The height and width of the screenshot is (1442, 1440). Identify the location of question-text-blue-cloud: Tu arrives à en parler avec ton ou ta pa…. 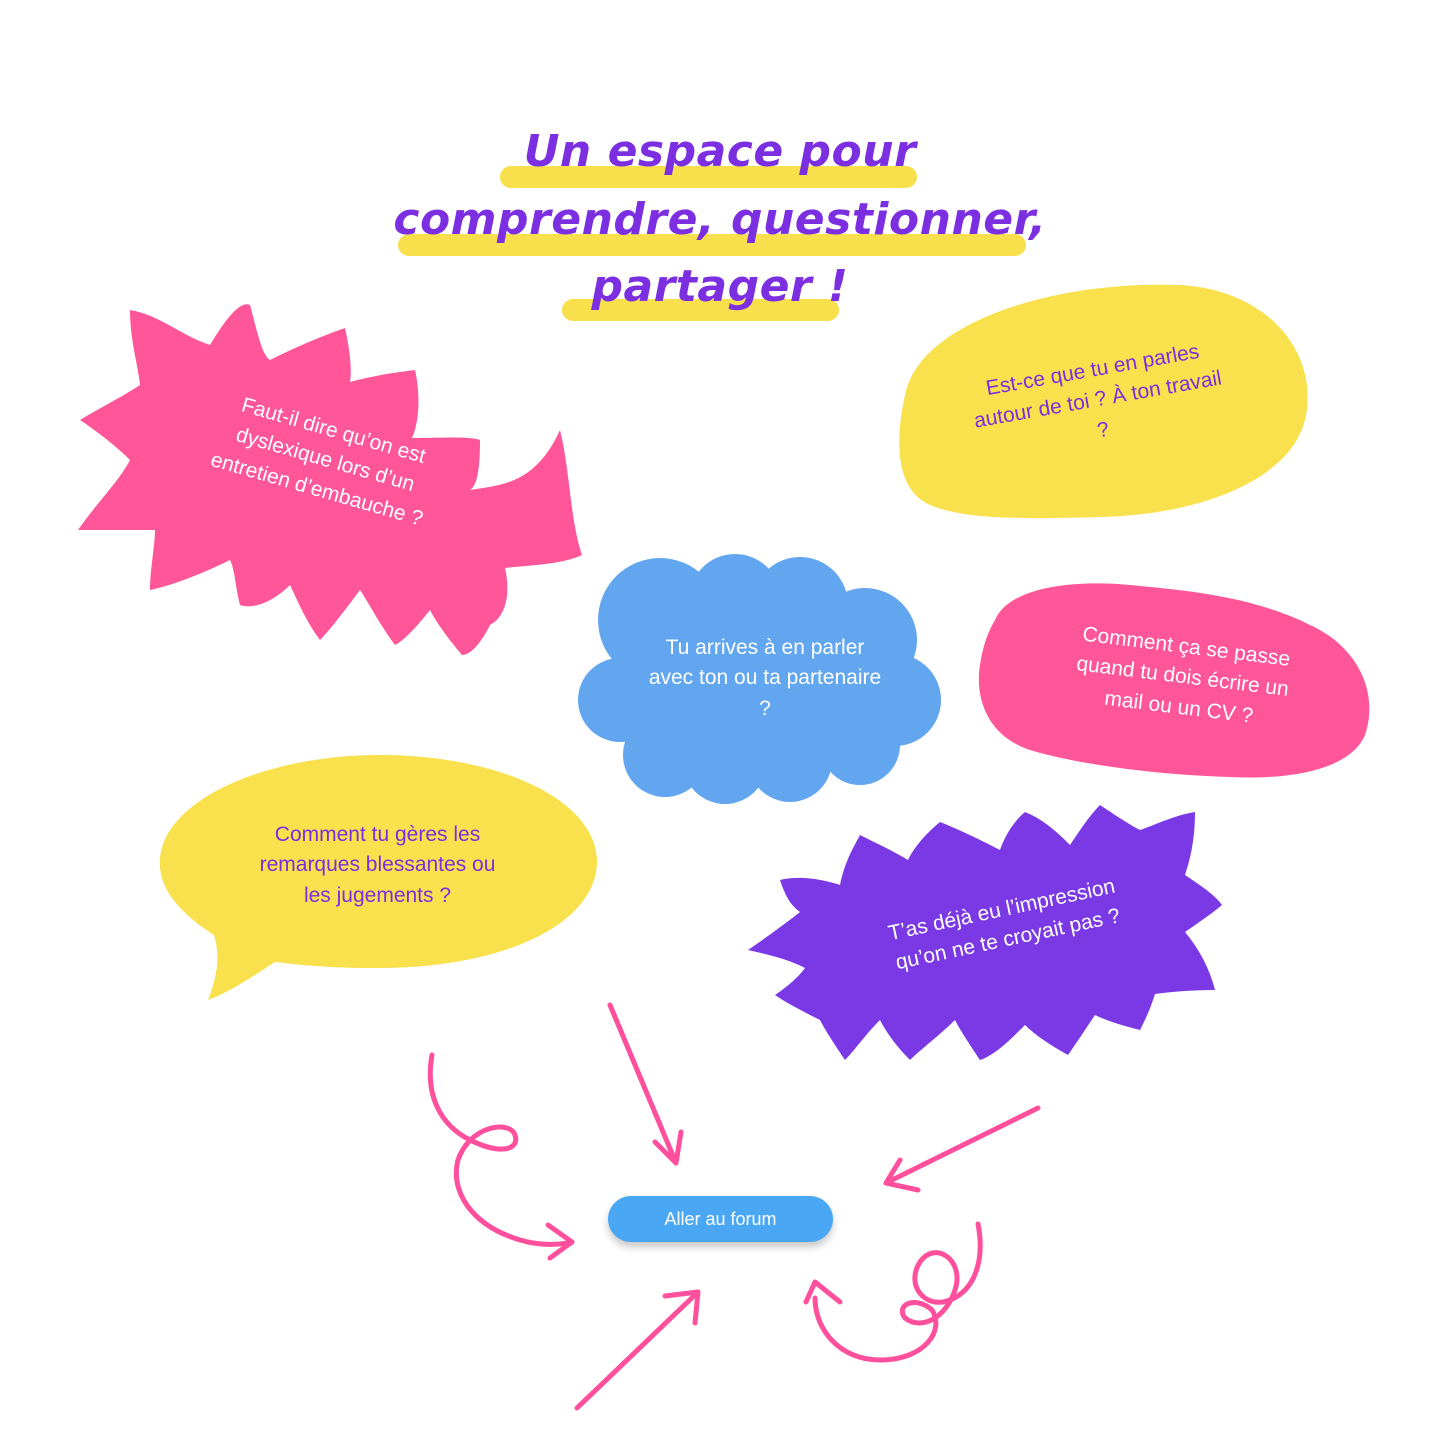
(765, 678).